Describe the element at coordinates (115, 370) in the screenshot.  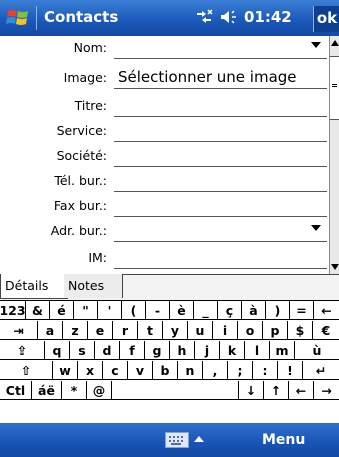
I see `key: c` at that location.